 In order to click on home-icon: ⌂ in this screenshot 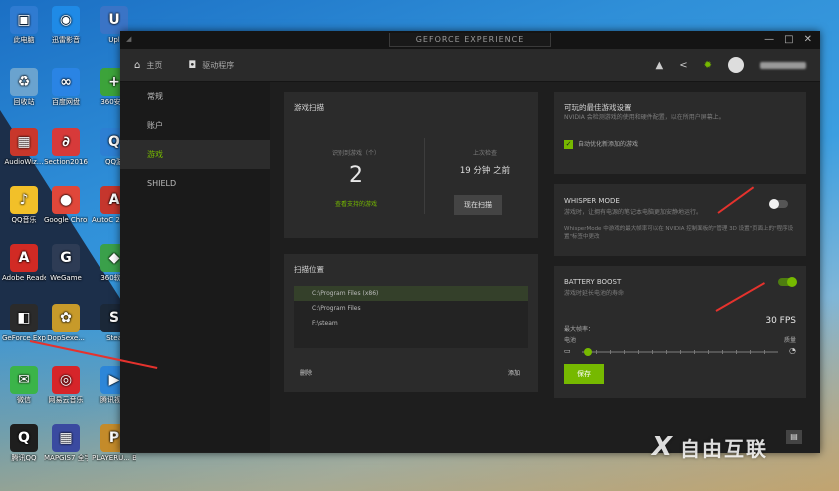, I will do `click(137, 65)`.